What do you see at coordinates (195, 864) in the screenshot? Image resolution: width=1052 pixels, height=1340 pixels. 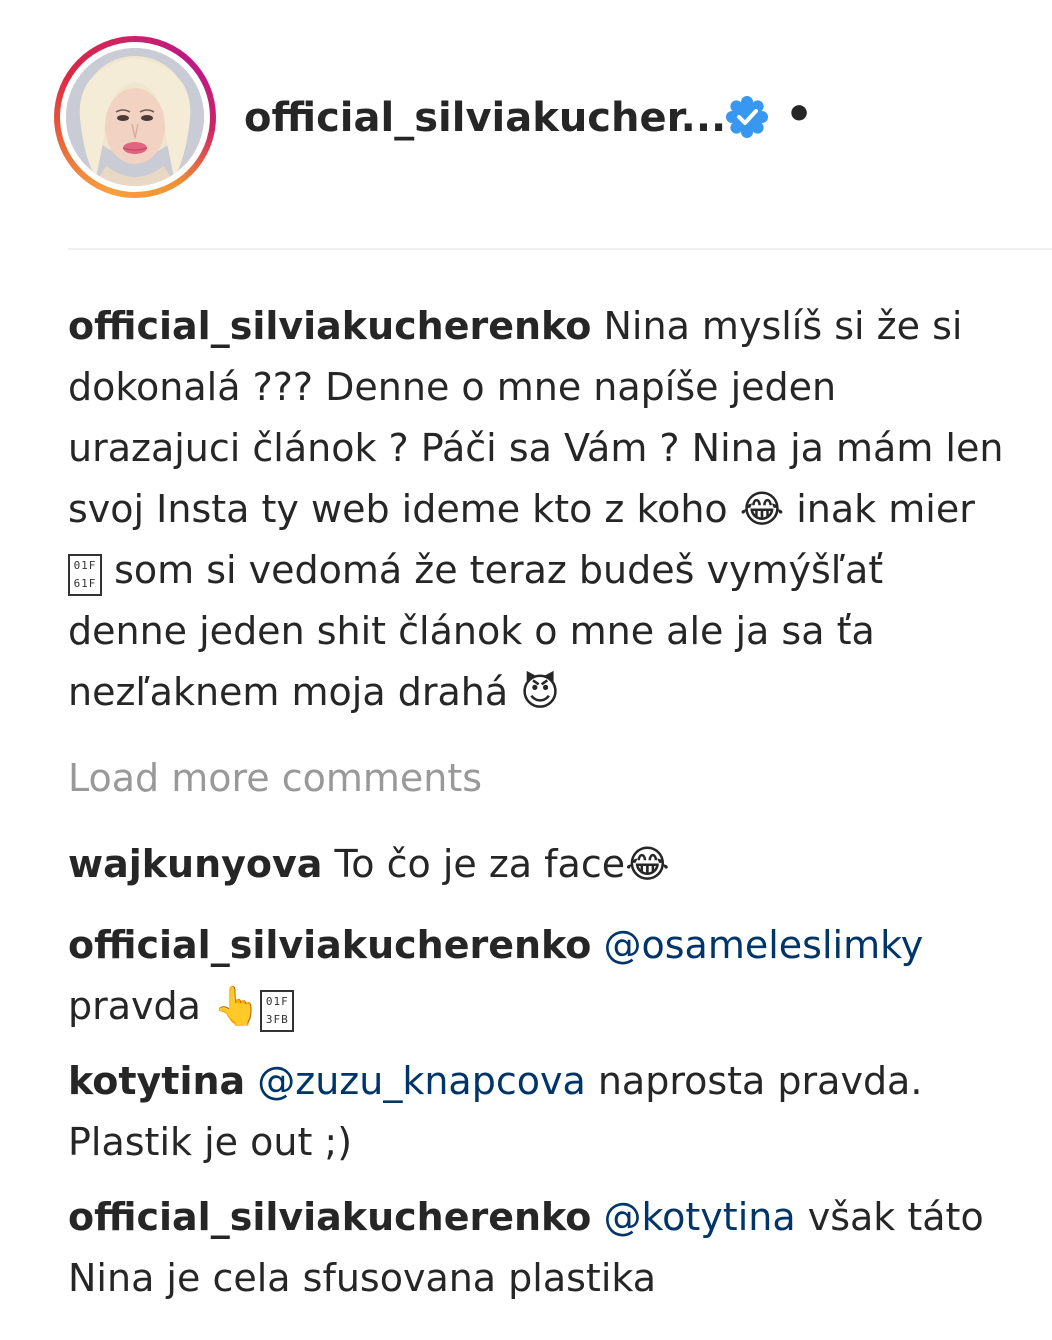 I see `comment-username: wajkunyova` at bounding box center [195, 864].